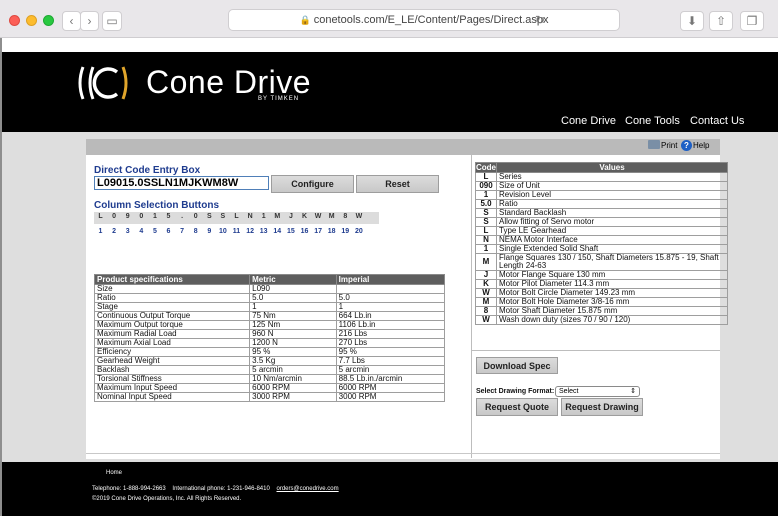  I want to click on drawing-format-select: Select ⇕, so click(597, 391).